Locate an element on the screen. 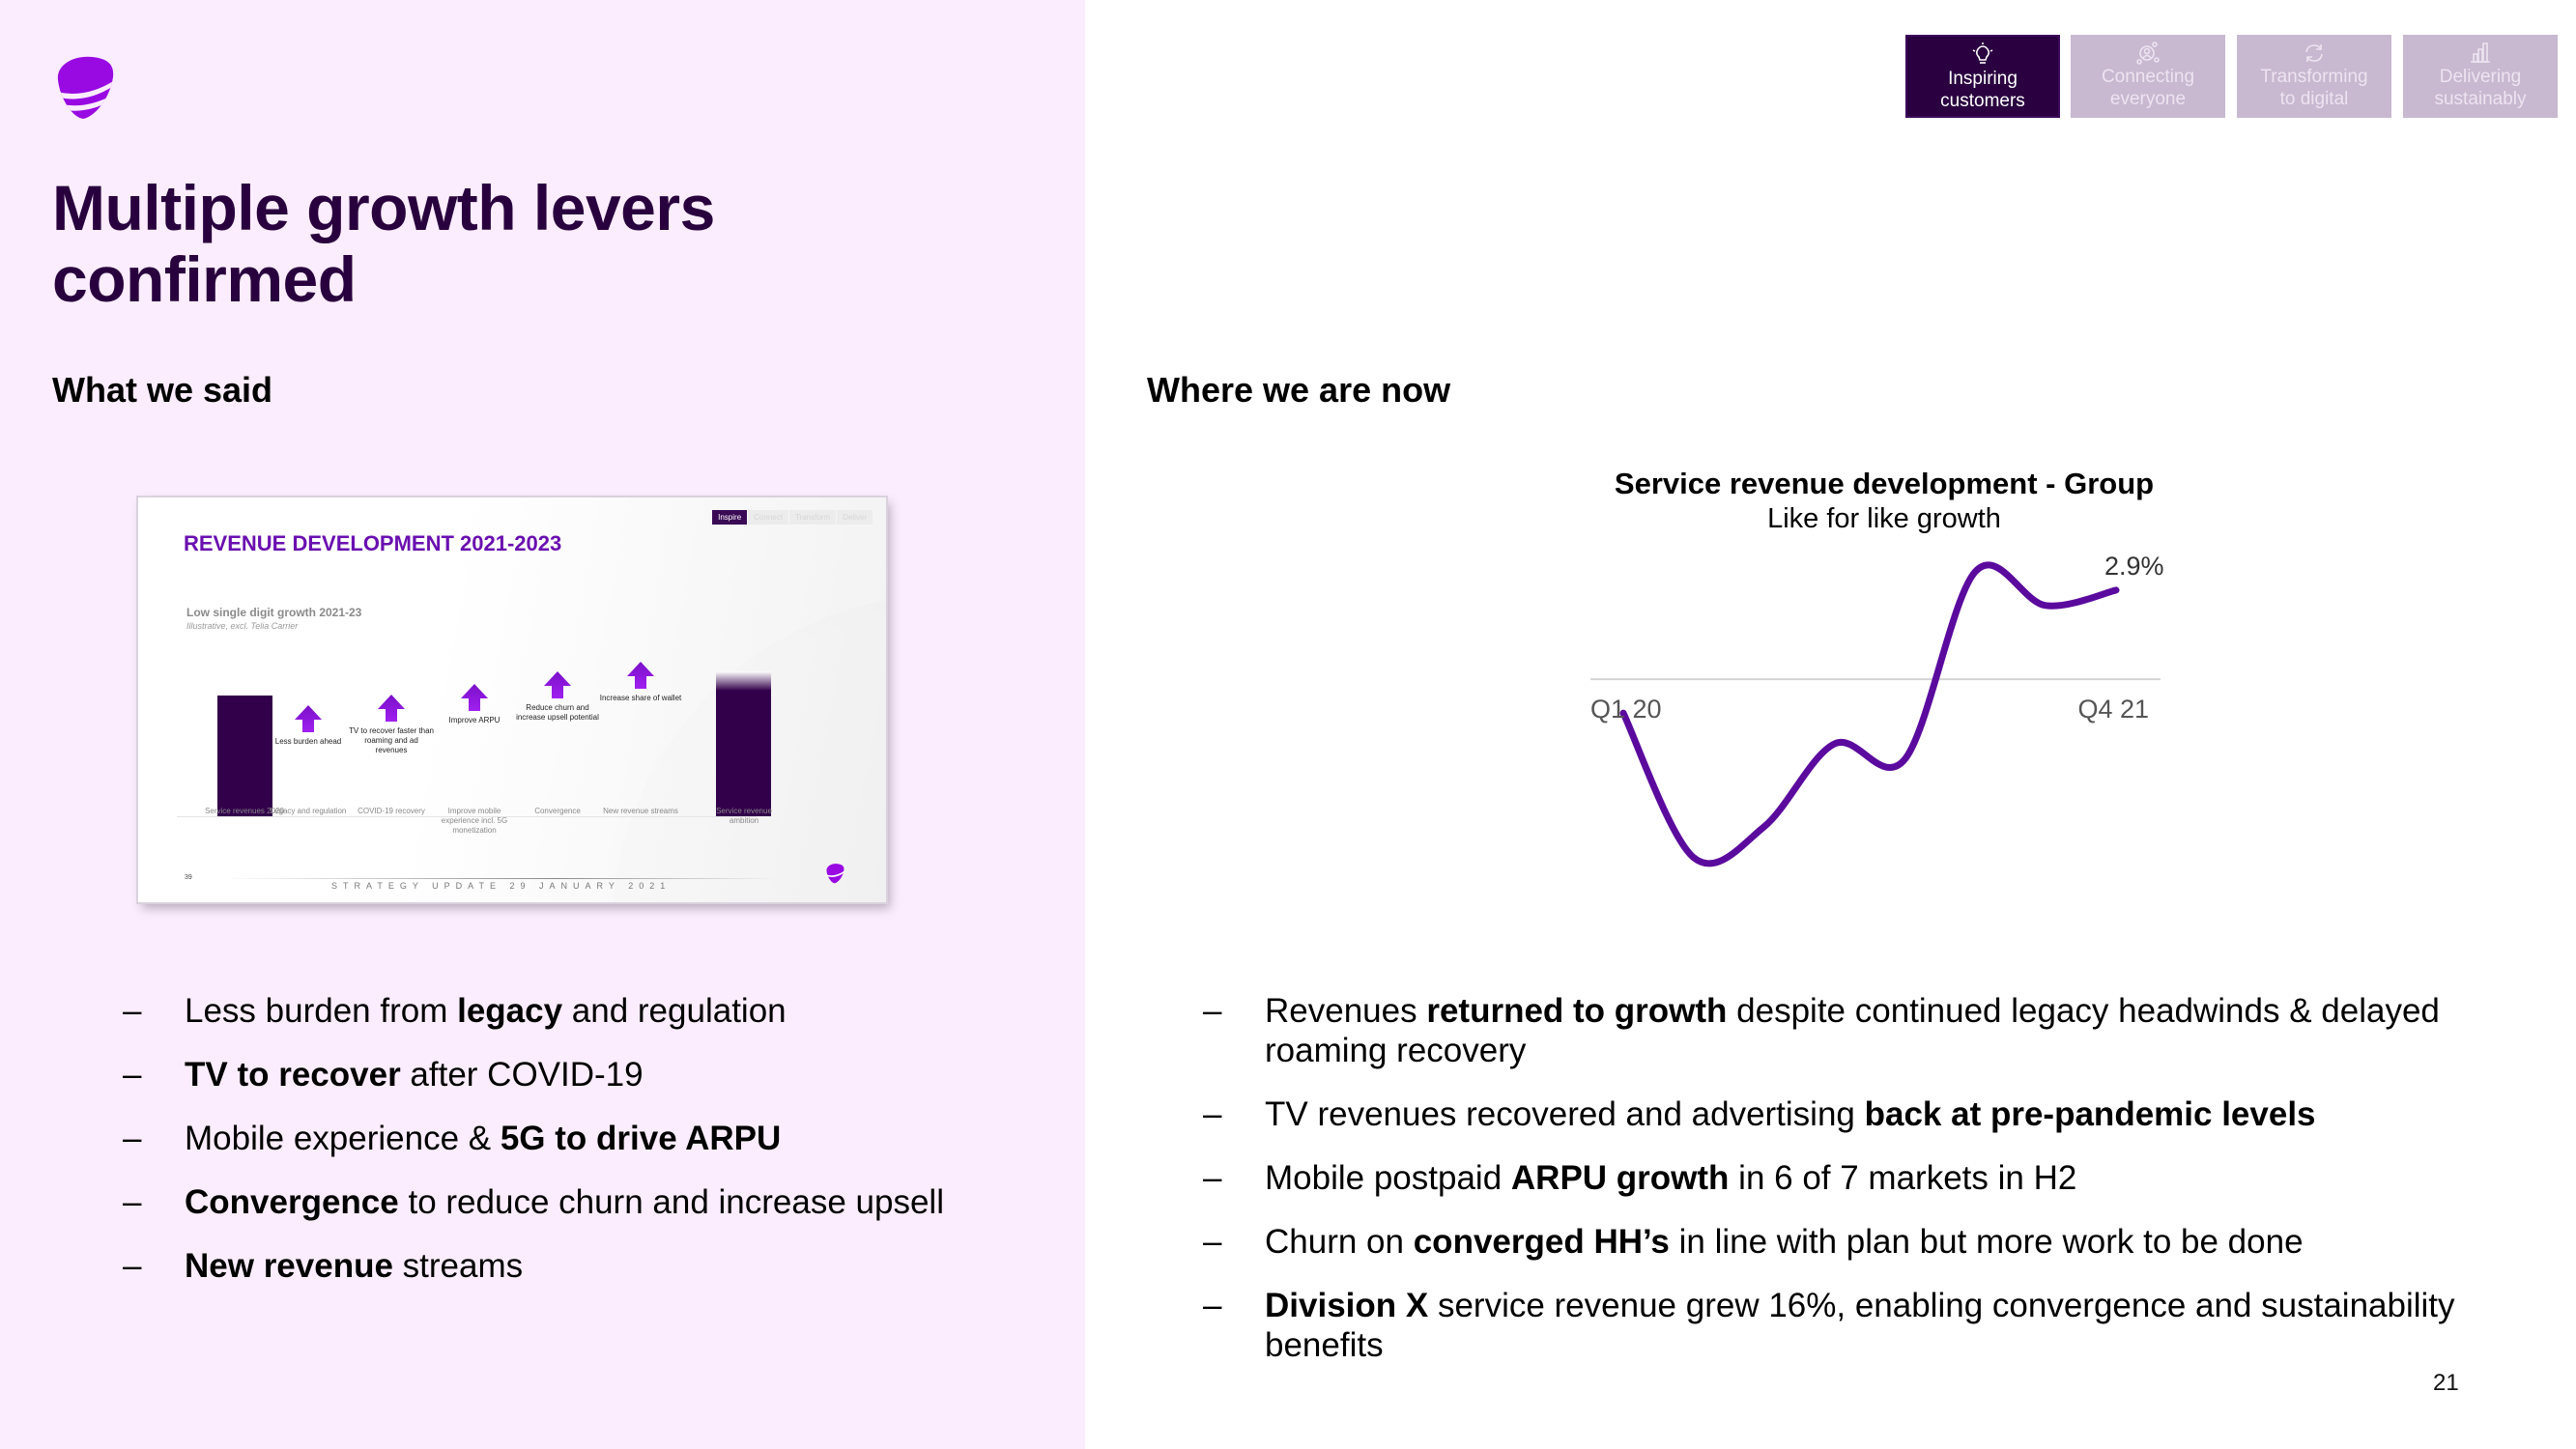 This screenshot has width=2576, height=1449. what-we-said-item: – Mobile experience & 5G to drive ARPU is located at coordinates (586, 1138).